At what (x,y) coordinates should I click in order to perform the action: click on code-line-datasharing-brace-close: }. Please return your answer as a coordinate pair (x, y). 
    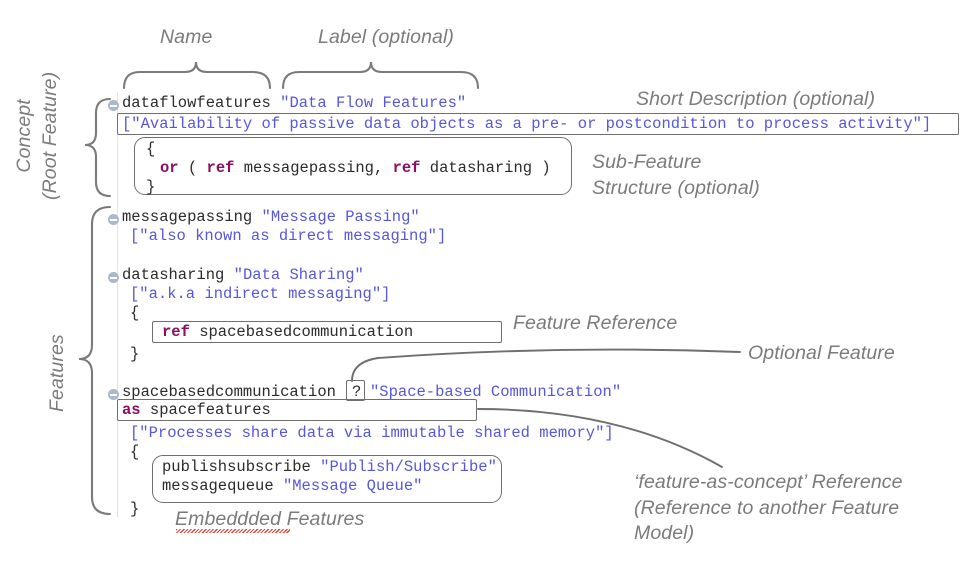
    Looking at the image, I should click on (135, 354).